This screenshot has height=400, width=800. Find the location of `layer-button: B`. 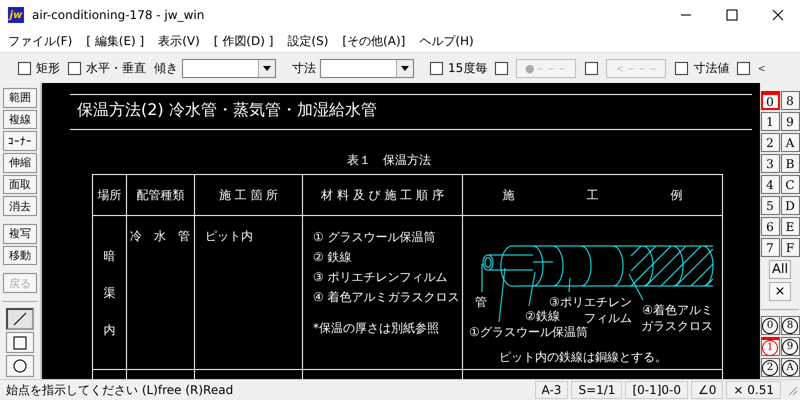

layer-button: B is located at coordinates (790, 163).